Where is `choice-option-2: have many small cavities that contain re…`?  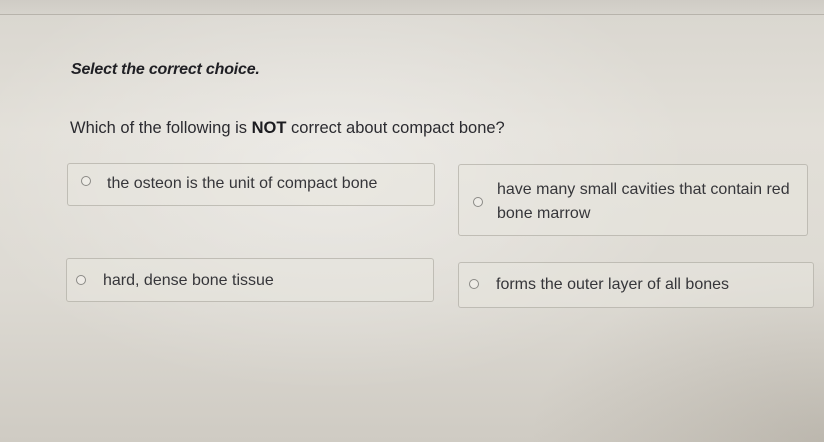
choice-option-2: have many small cavities that contain re… is located at coordinates (633, 200).